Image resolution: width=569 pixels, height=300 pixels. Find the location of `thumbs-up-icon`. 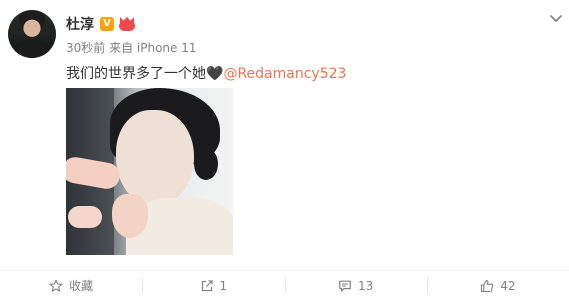

thumbs-up-icon is located at coordinates (487, 286).